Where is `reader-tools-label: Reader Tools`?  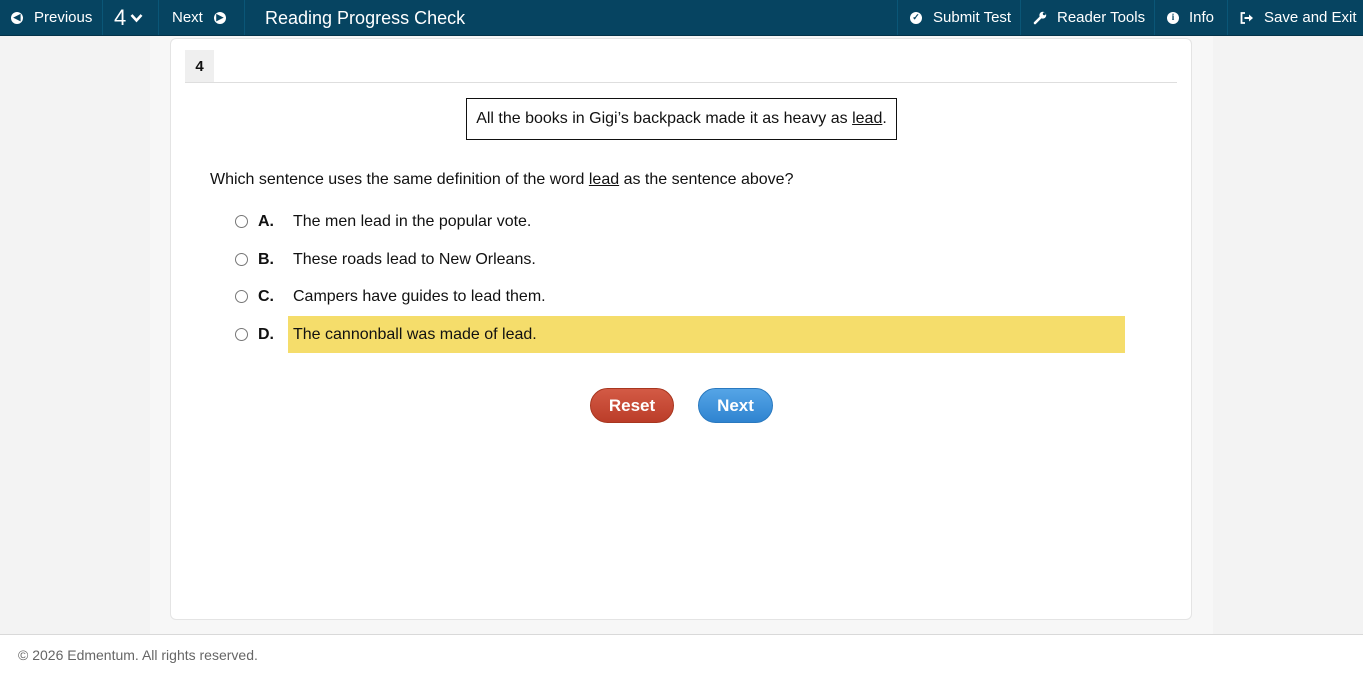
reader-tools-label: Reader Tools is located at coordinates (1101, 17).